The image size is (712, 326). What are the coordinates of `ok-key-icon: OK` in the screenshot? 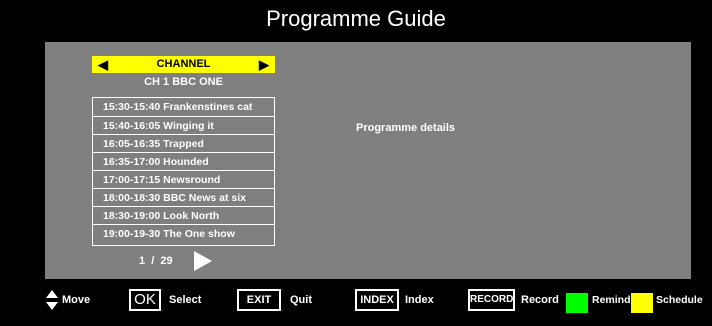 It's located at (145, 300).